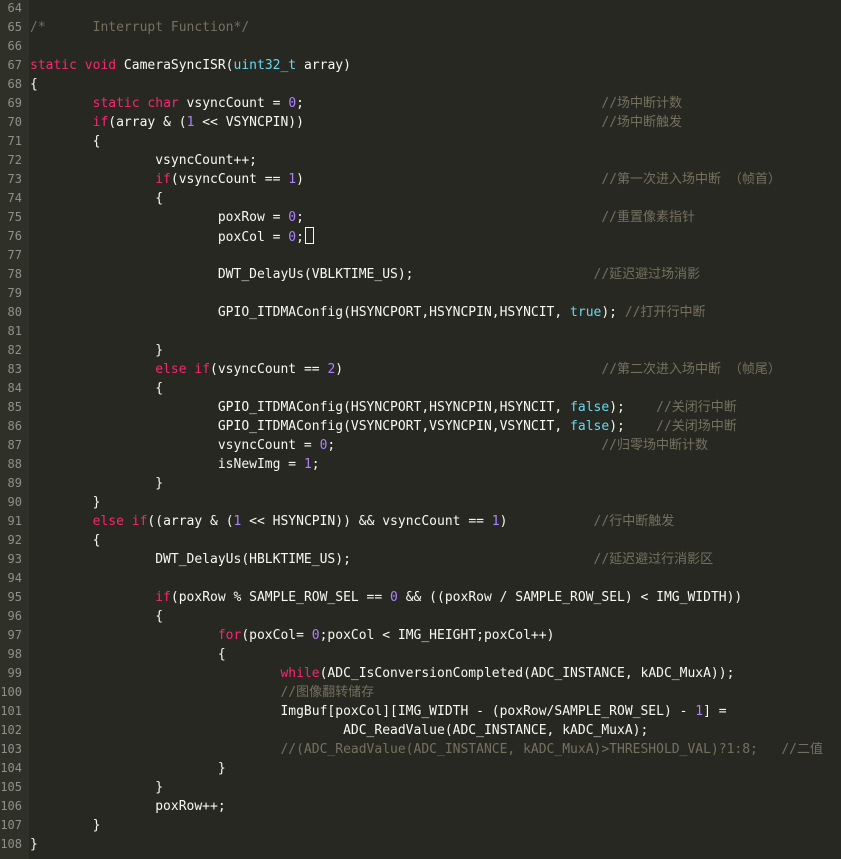 The height and width of the screenshot is (859, 841). Describe the element at coordinates (420, 768) in the screenshot. I see `code-line: 104 }` at that location.